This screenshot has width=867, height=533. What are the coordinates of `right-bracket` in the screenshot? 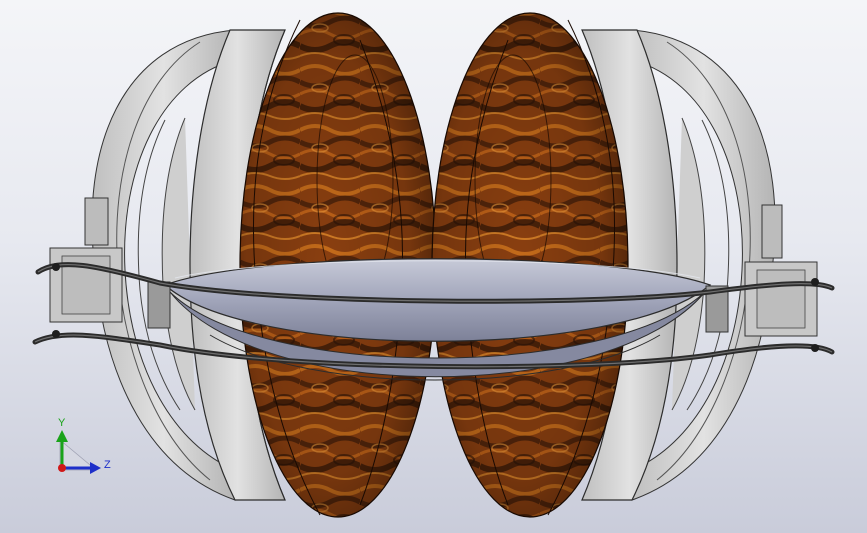 It's located at (761, 270).